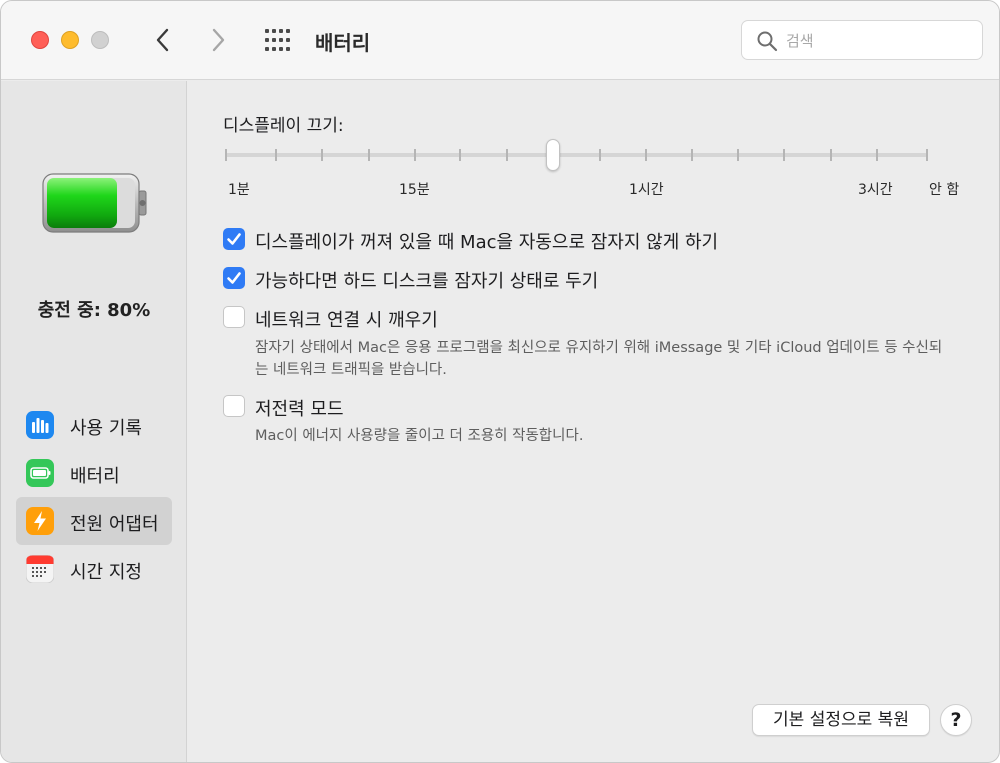 This screenshot has height=763, width=1000. I want to click on restore-defaults-button: 기본 설정으로 복원, so click(841, 720).